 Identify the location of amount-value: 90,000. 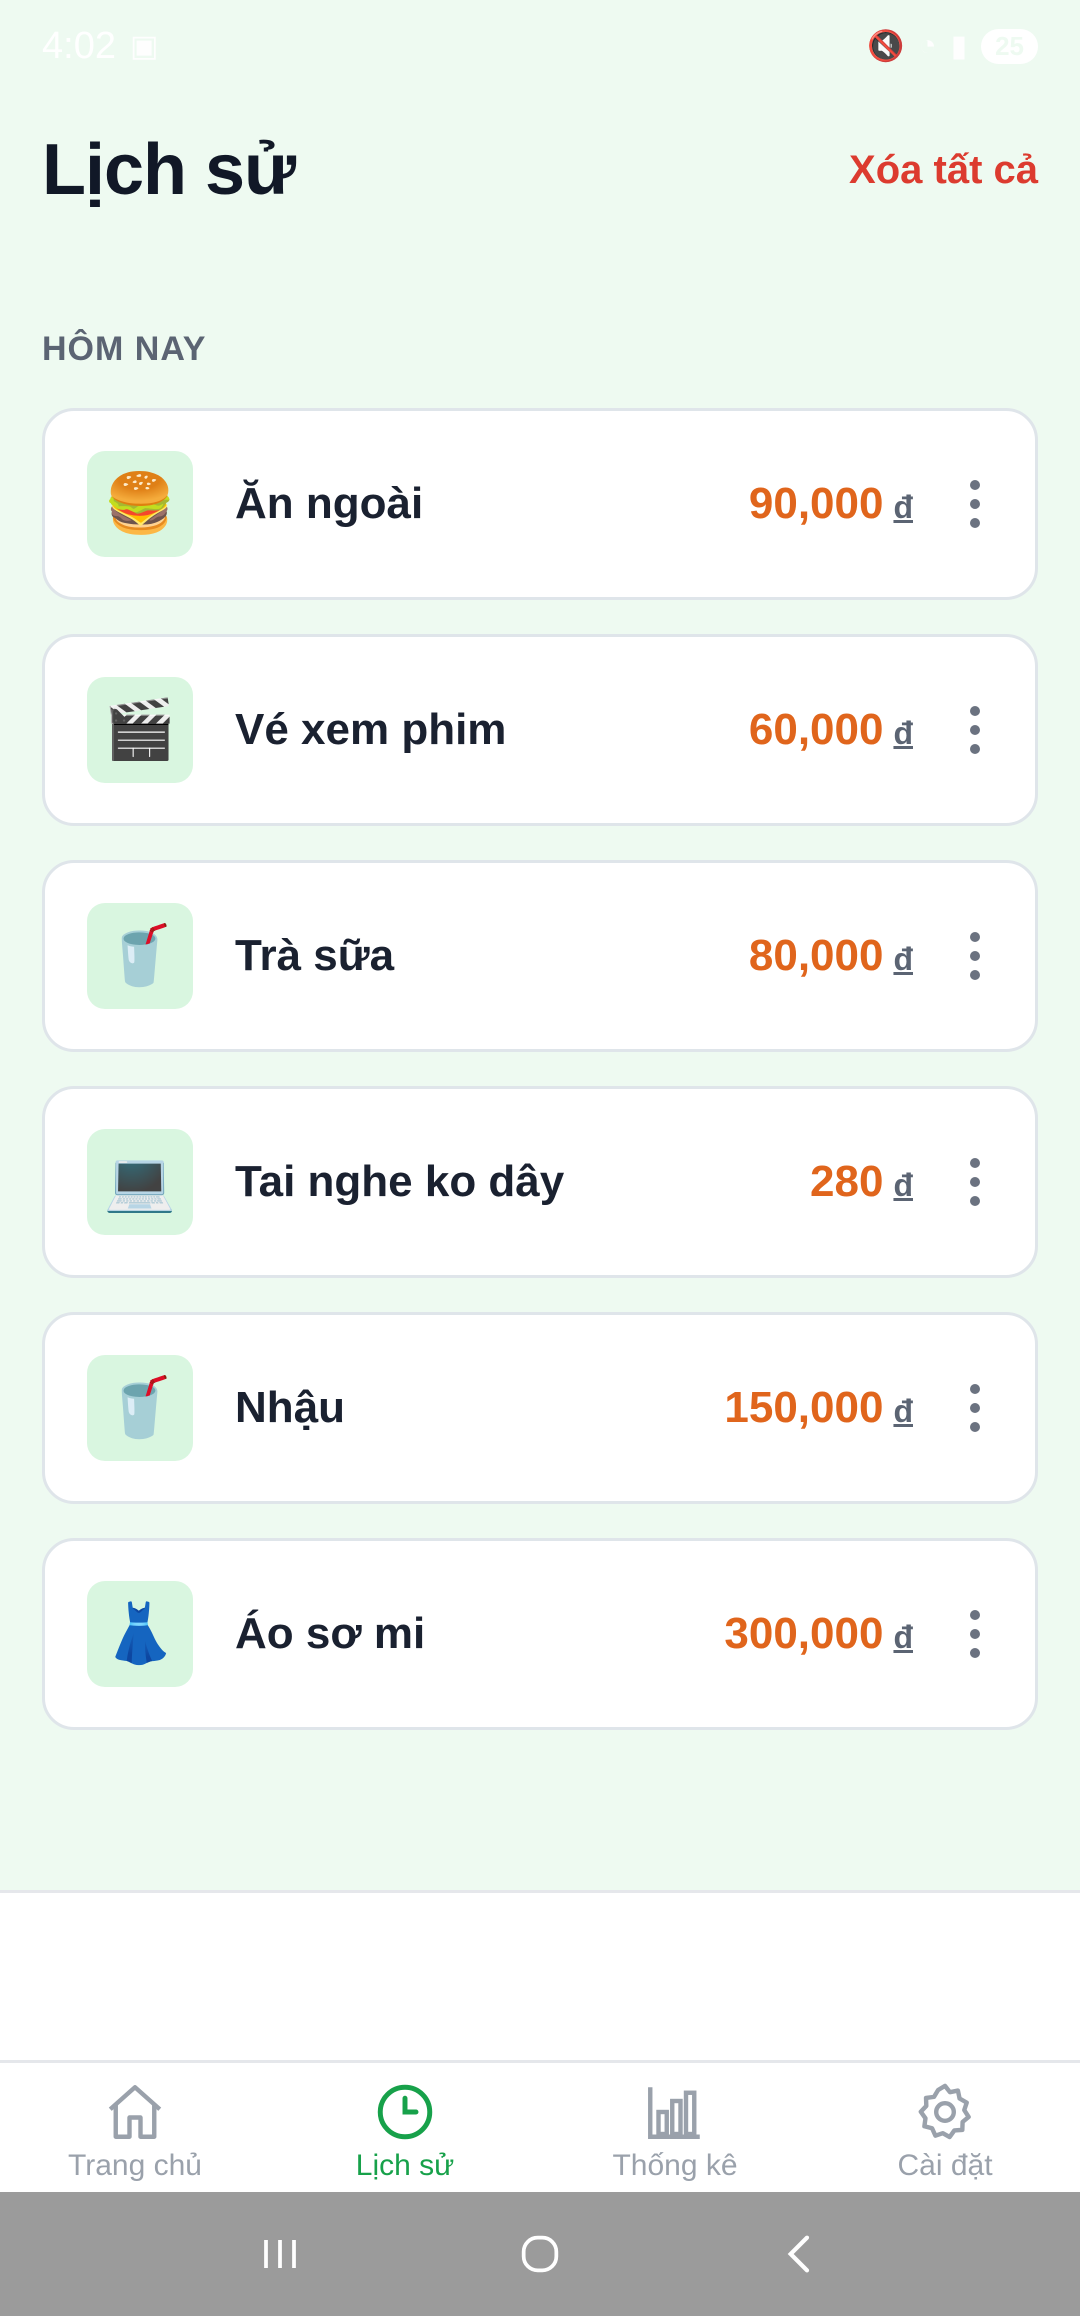
(816, 503).